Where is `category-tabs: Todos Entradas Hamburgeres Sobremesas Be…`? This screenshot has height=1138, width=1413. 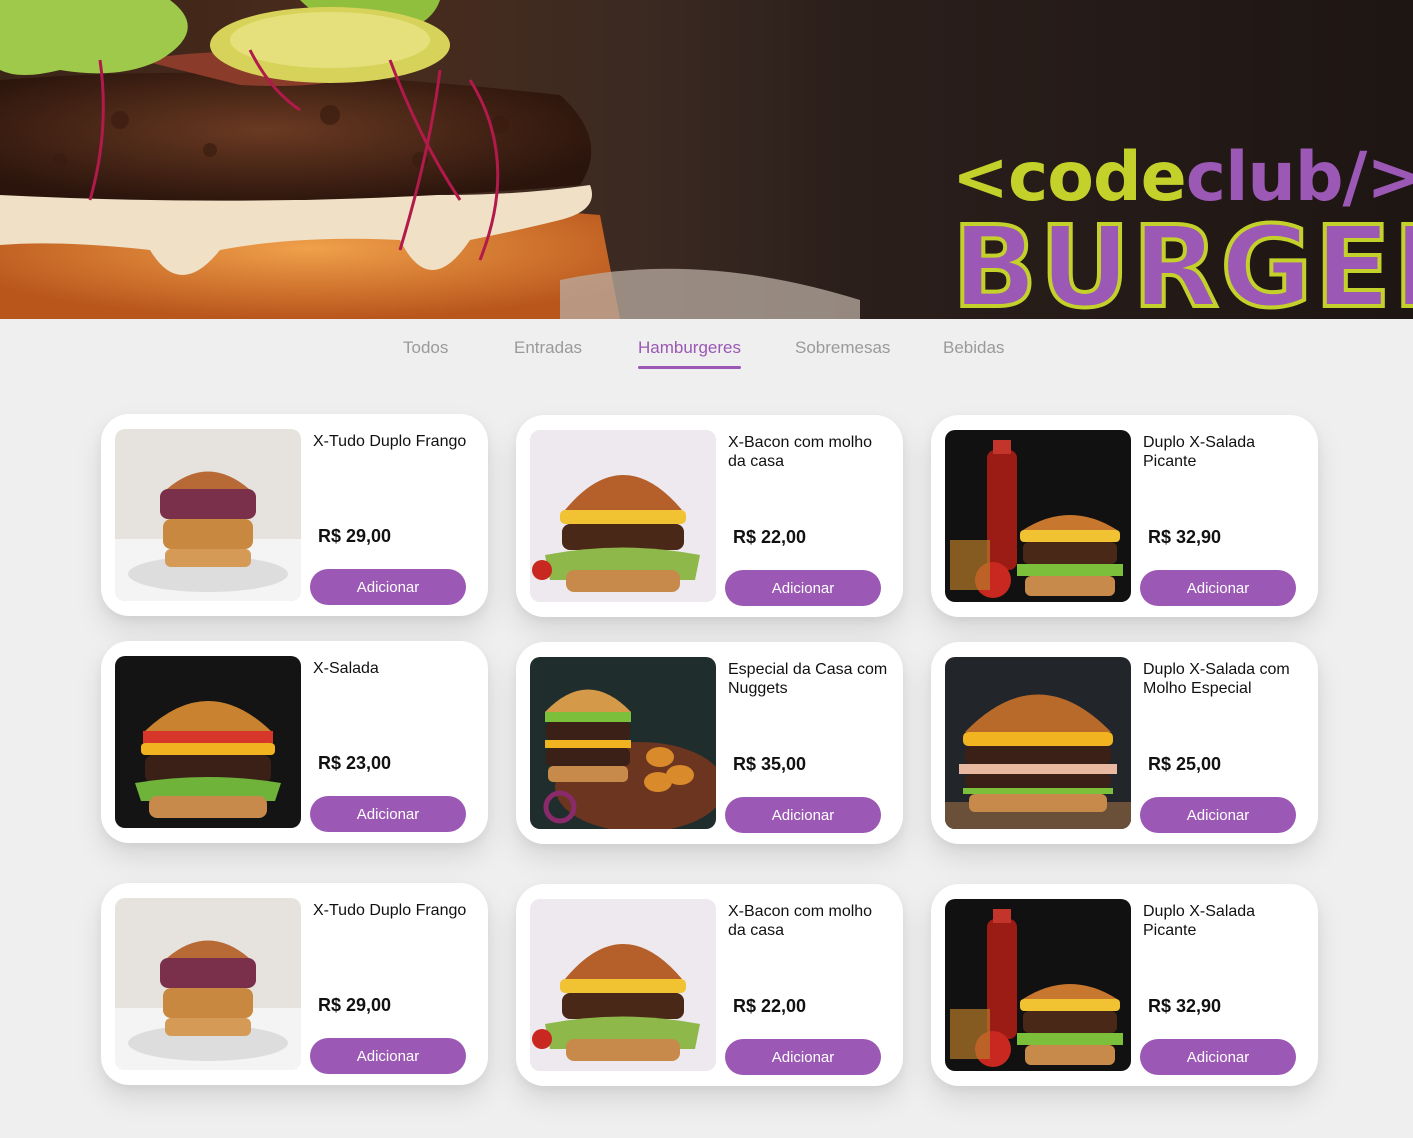
category-tabs: Todos Entradas Hamburgeres Sobremesas Be… is located at coordinates (706, 358).